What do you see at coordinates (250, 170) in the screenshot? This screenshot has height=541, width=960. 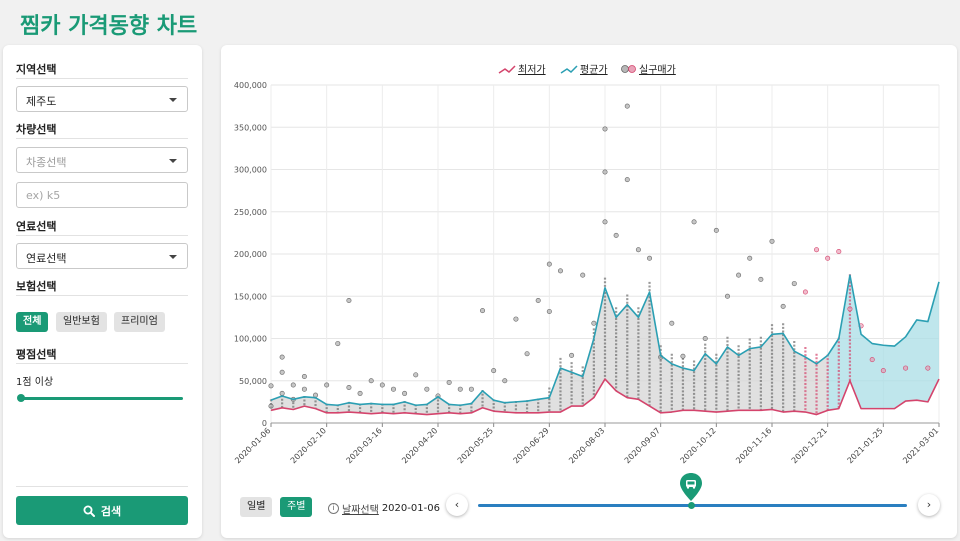 I see `y-tick-label: 300,000` at bounding box center [250, 170].